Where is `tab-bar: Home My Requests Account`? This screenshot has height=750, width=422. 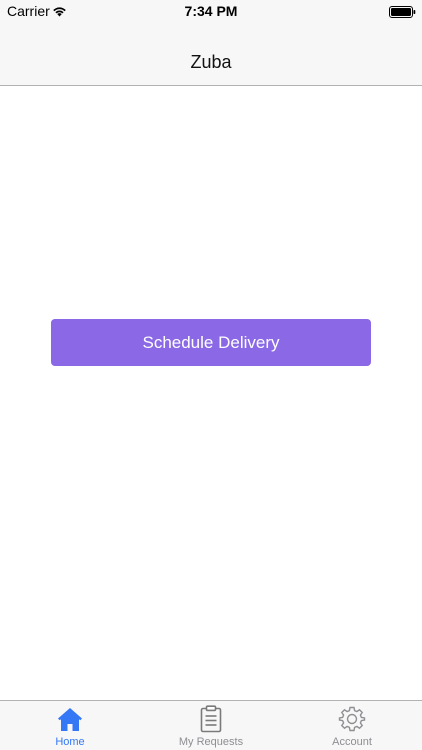 tab-bar: Home My Requests Account is located at coordinates (211, 725).